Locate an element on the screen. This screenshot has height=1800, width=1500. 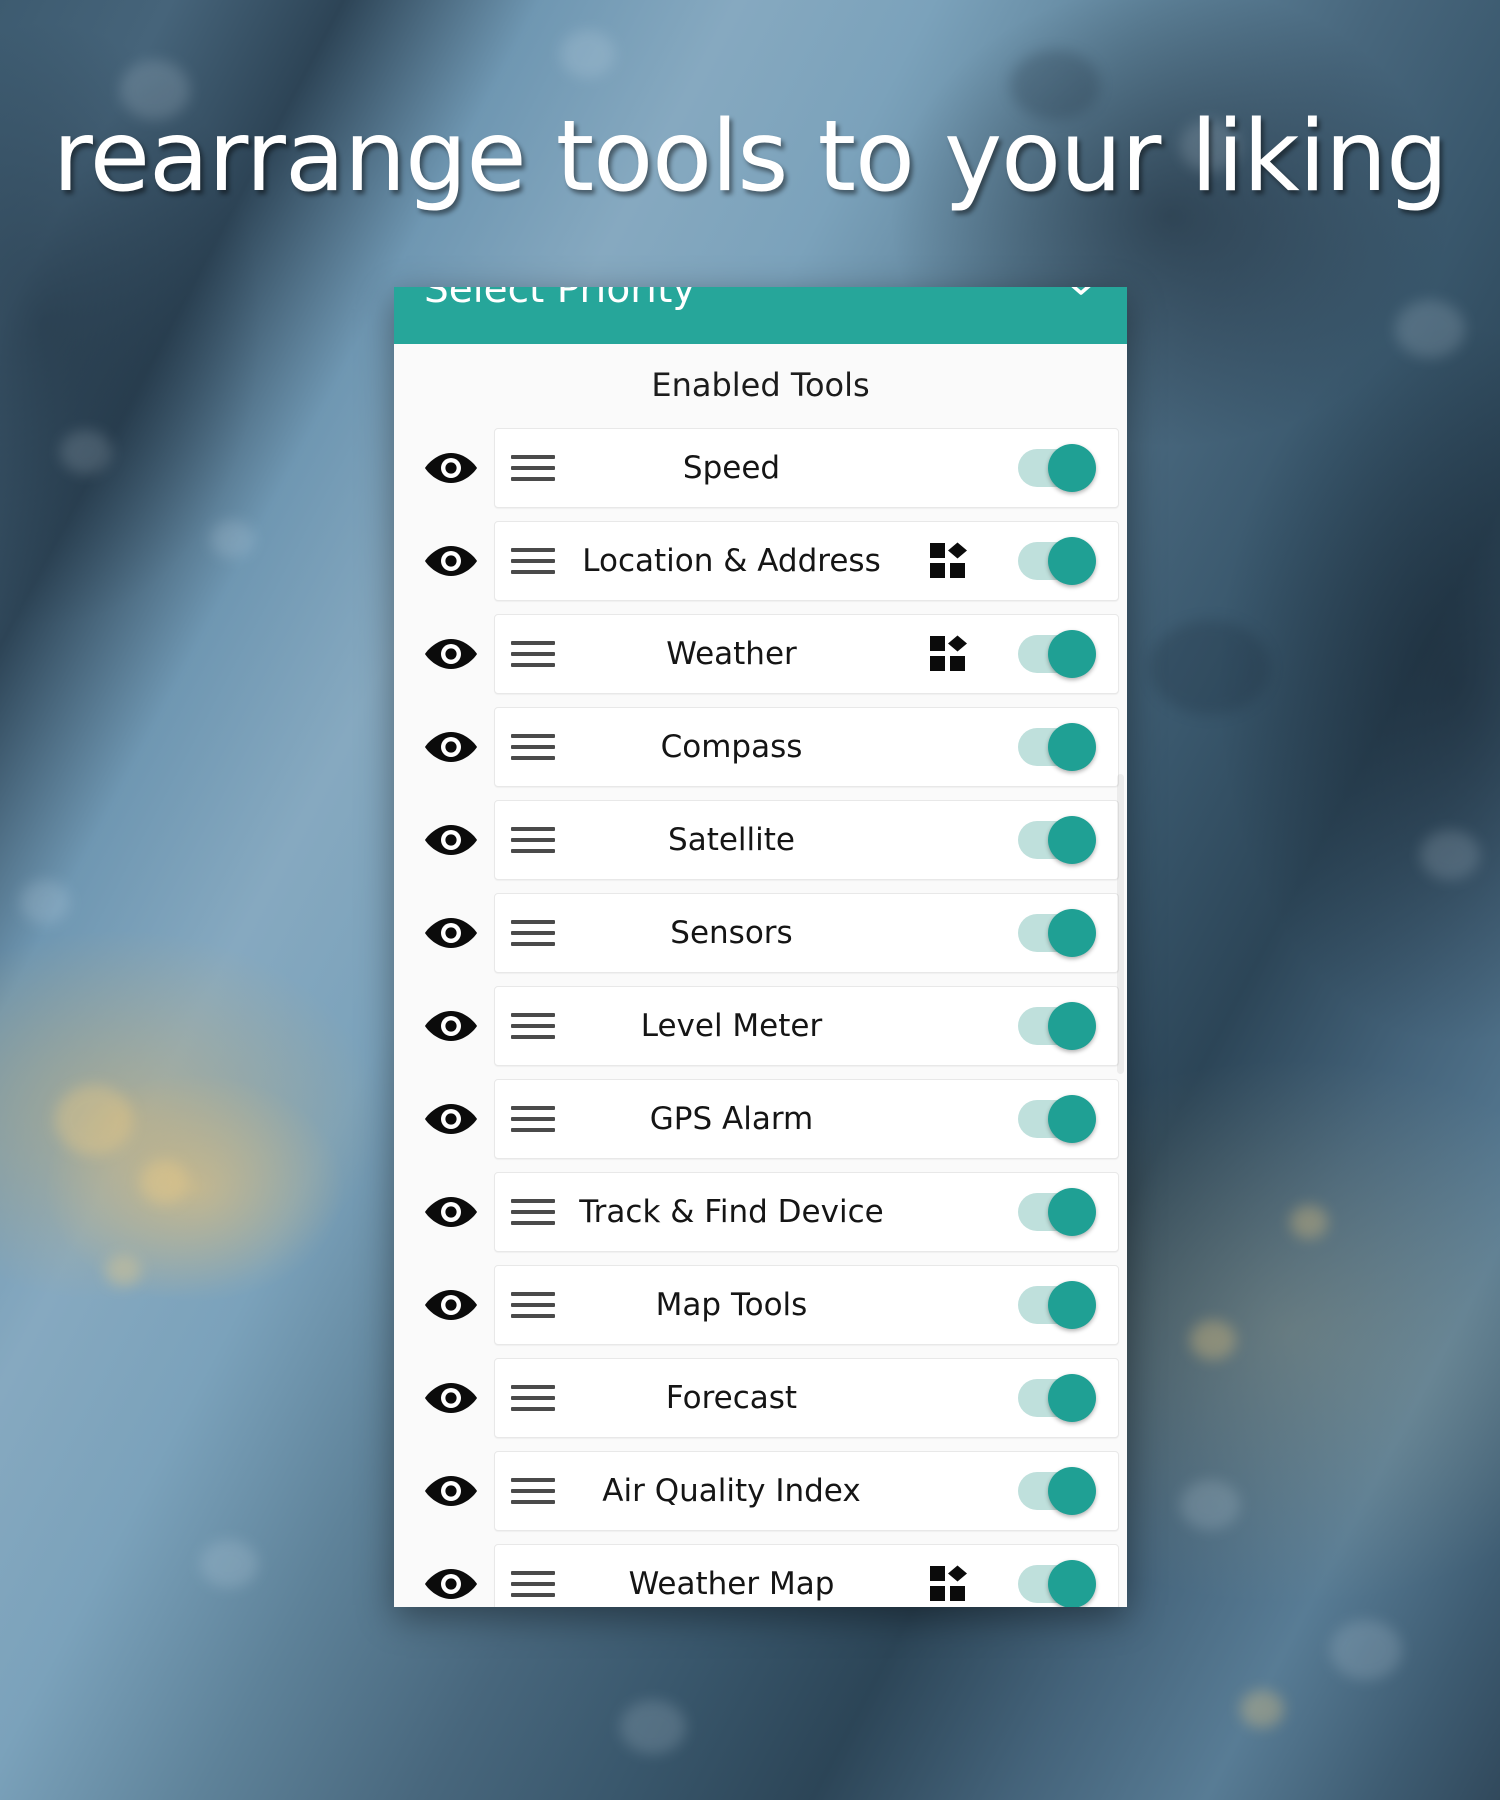
tool-row-gps-alarm: GPS Alarm is located at coordinates (760, 1118).